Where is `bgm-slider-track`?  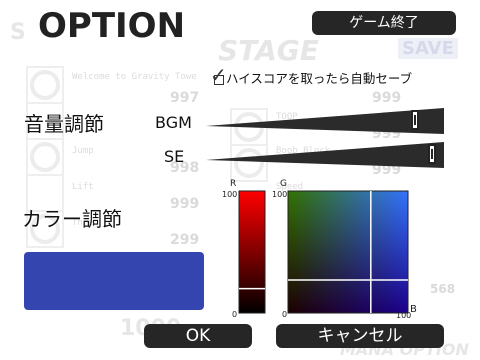
bgm-slider-track is located at coordinates (325, 121).